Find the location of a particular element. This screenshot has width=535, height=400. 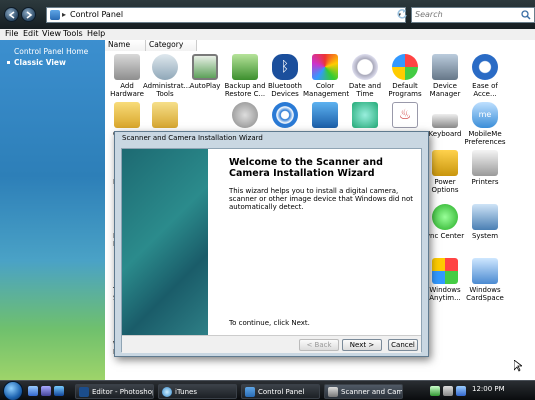

cp-indexing is located at coordinates (245, 116).